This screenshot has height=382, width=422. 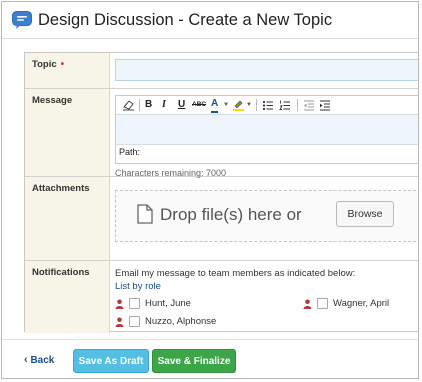 I want to click on chat-bubble-icon, so click(x=22, y=20).